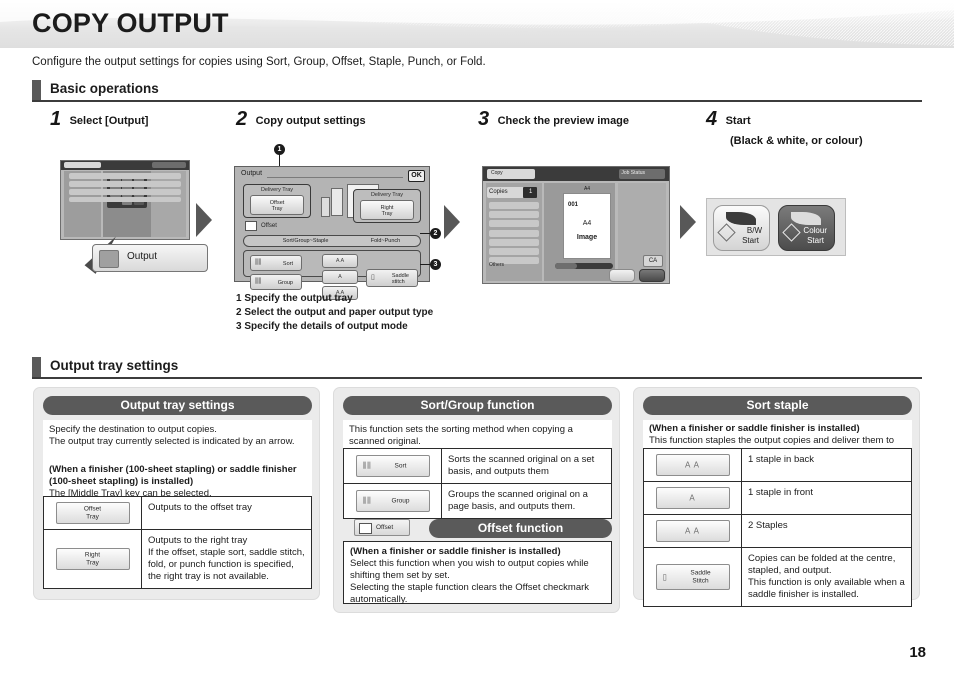 Image resolution: width=954 pixels, height=675 pixels. I want to click on table-cell-description: 2 Staples, so click(768, 525).